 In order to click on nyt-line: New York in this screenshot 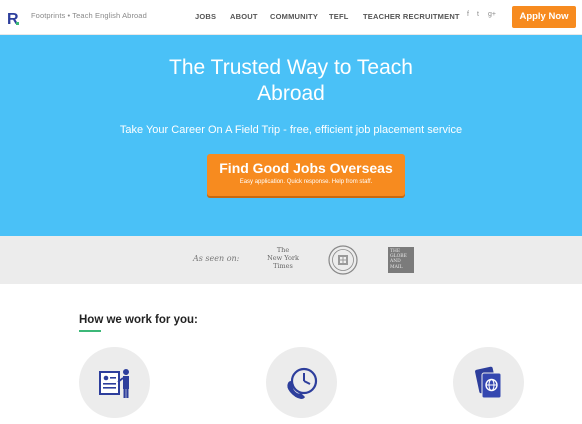, I will do `click(283, 258)`.